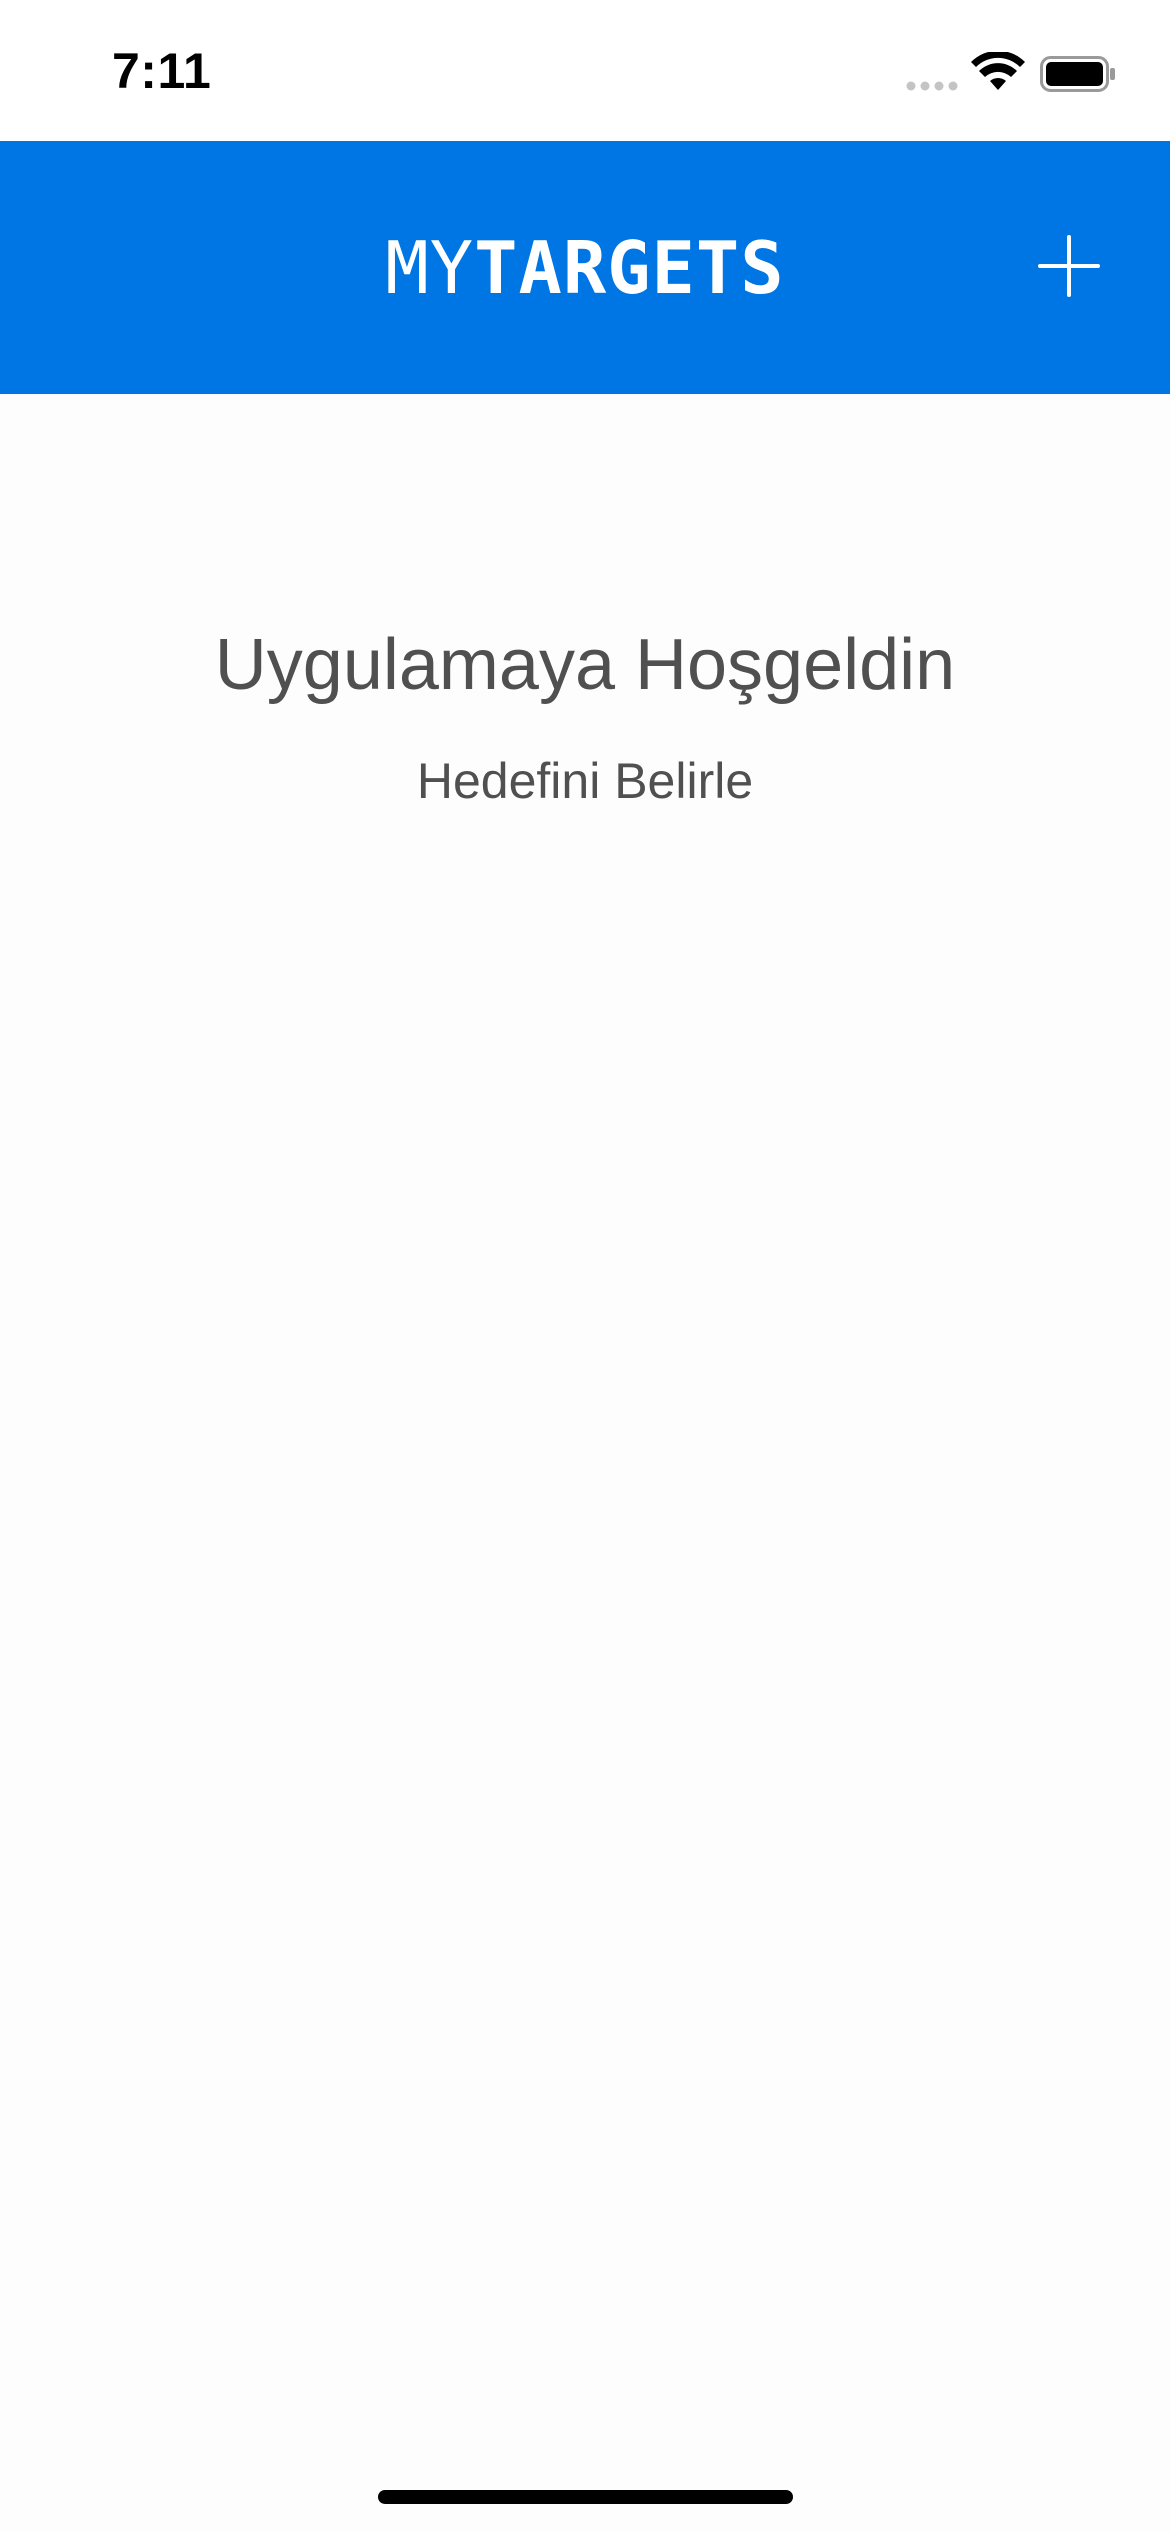 The image size is (1170, 2532). Describe the element at coordinates (932, 86) in the screenshot. I see `cellular-signal-icon` at that location.